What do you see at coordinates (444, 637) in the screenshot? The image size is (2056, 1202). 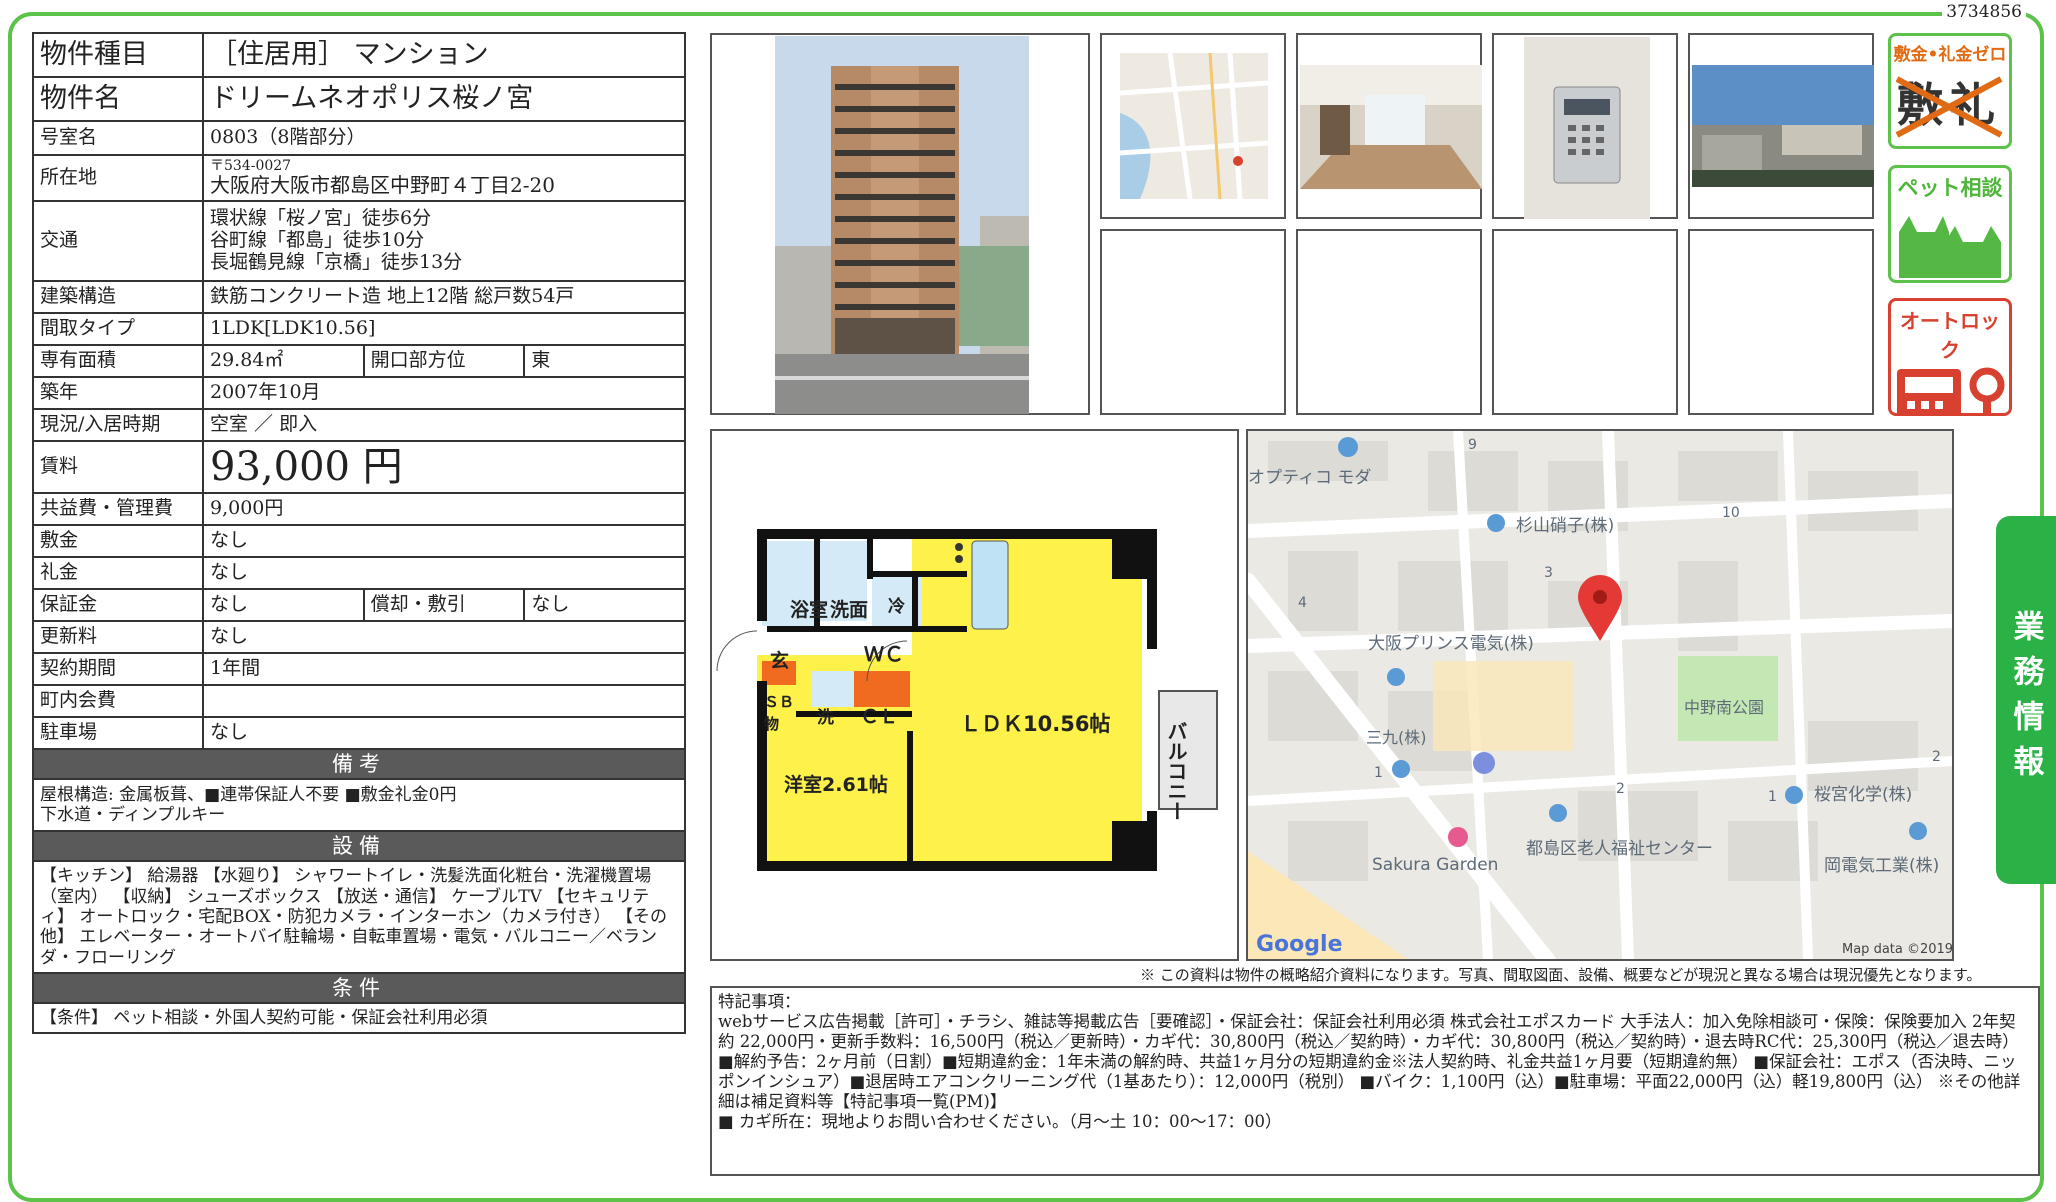 I see `value-renewal: なし` at bounding box center [444, 637].